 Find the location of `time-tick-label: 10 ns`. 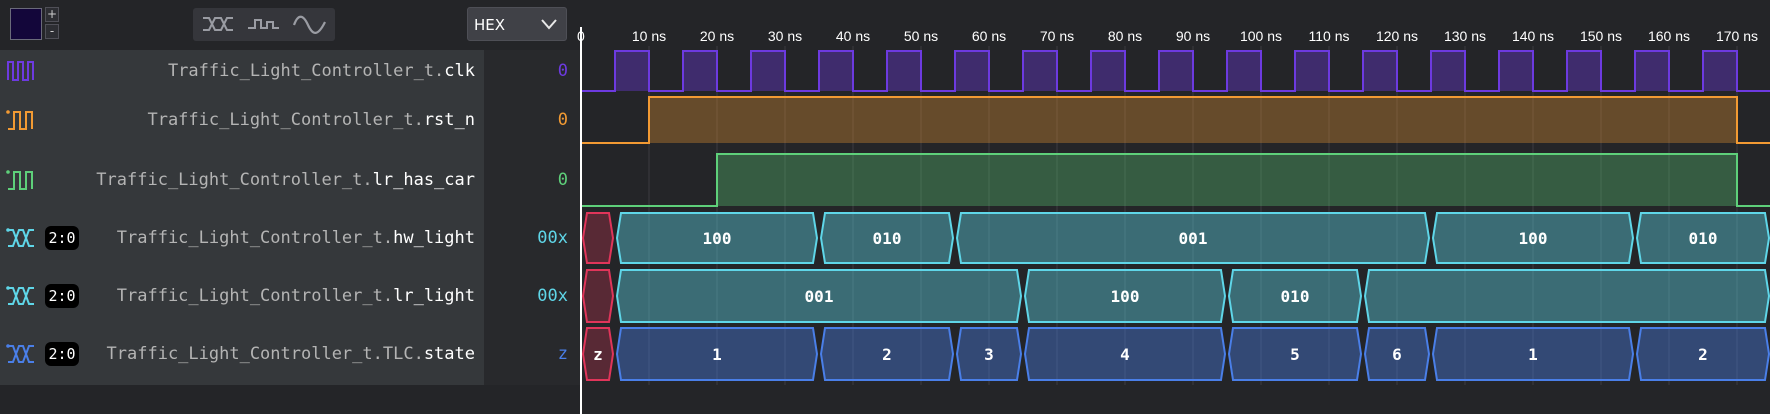

time-tick-label: 10 ns is located at coordinates (649, 36).